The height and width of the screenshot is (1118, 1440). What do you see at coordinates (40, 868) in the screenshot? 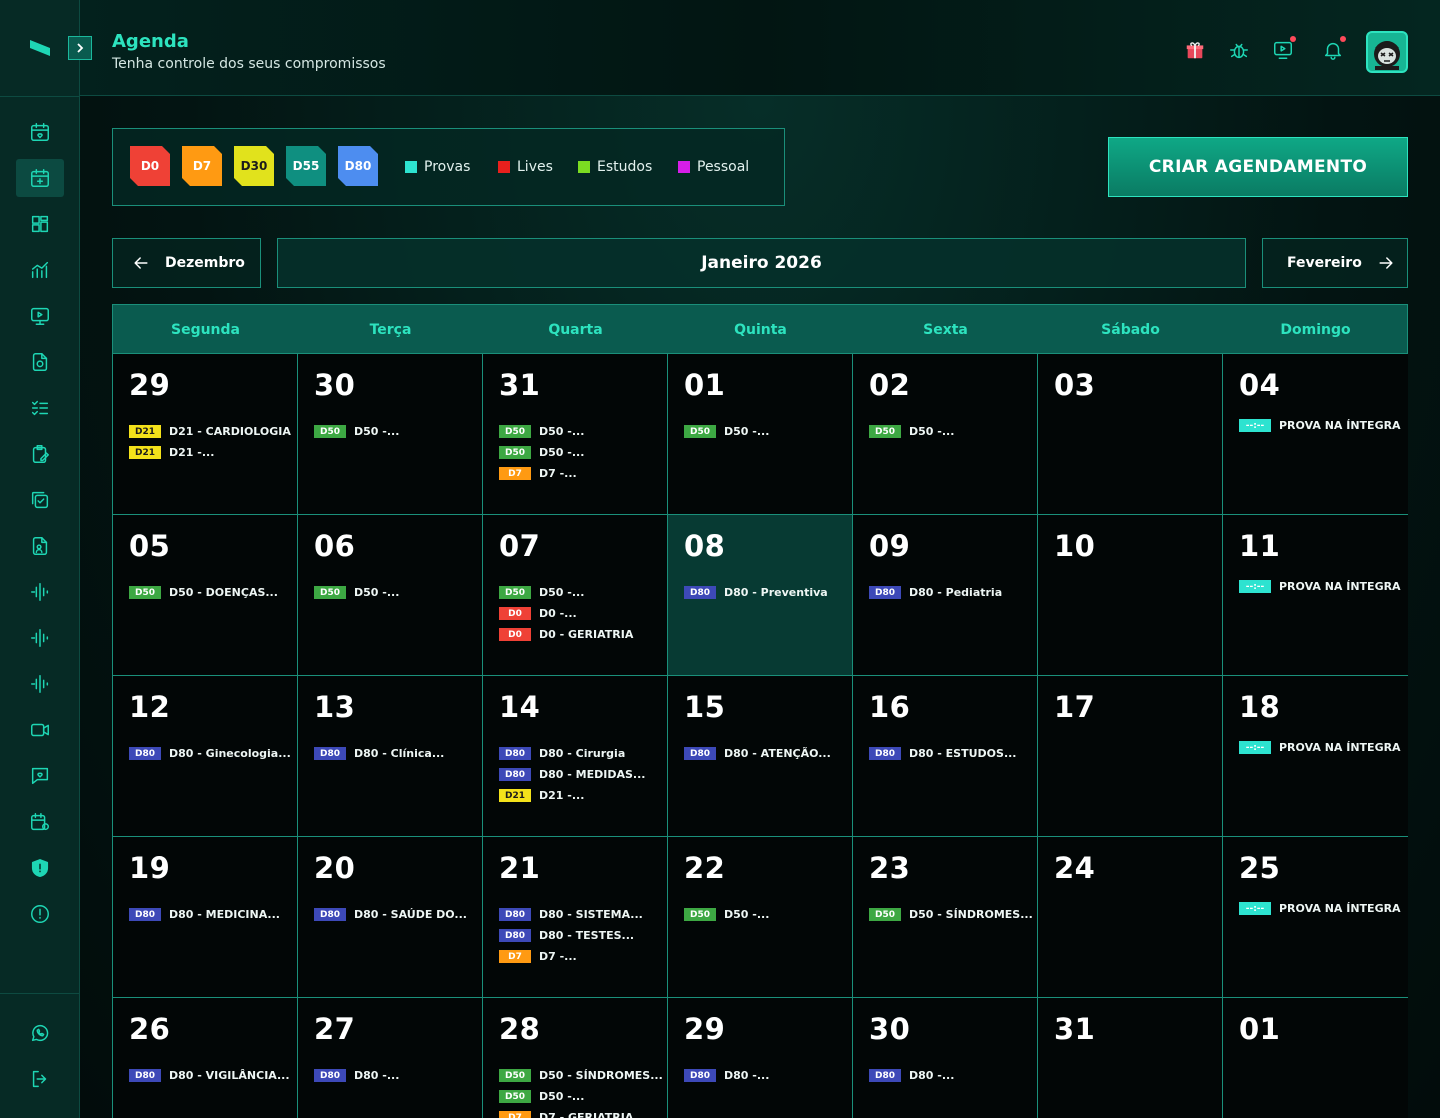
I see `sidebar-item-security` at bounding box center [40, 868].